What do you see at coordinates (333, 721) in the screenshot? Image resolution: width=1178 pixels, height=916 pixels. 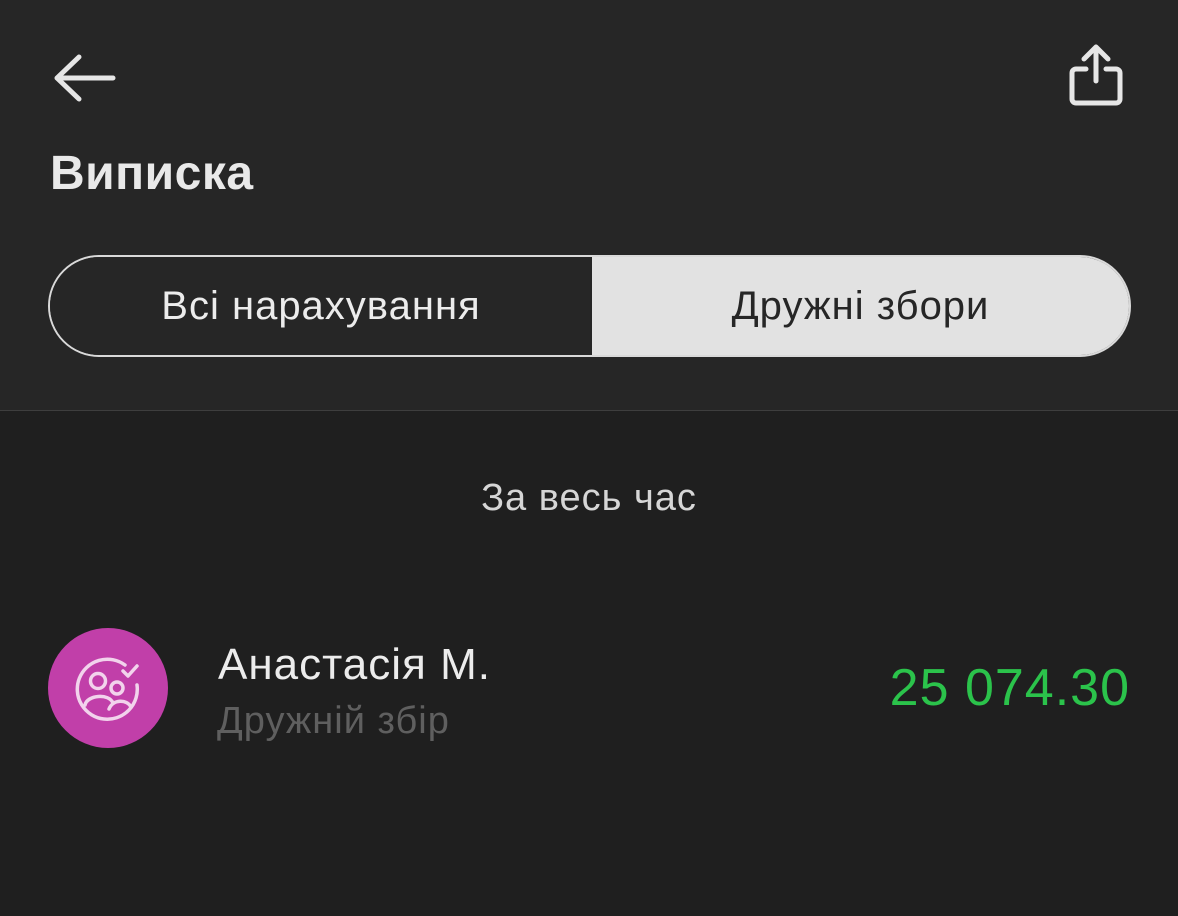 I see `transaction-subtitle: Дружній збір` at bounding box center [333, 721].